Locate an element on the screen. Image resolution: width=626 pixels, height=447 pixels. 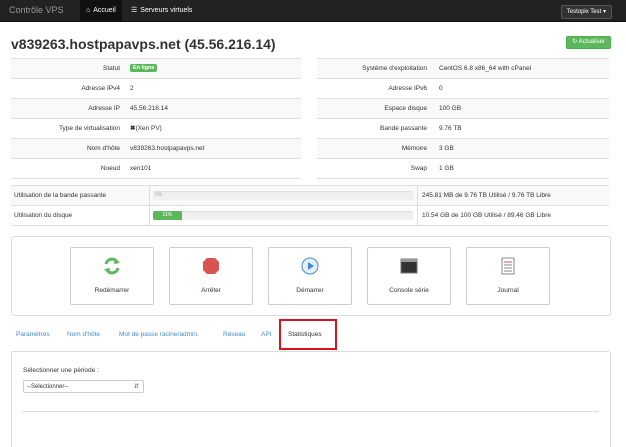
info-label: Noeud is located at coordinates (110, 168).